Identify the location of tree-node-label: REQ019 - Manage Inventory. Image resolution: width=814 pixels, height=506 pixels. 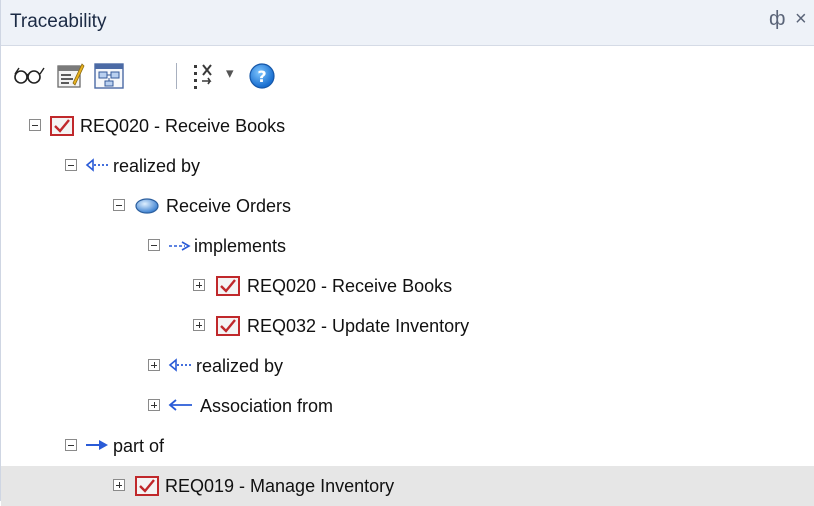
(280, 486).